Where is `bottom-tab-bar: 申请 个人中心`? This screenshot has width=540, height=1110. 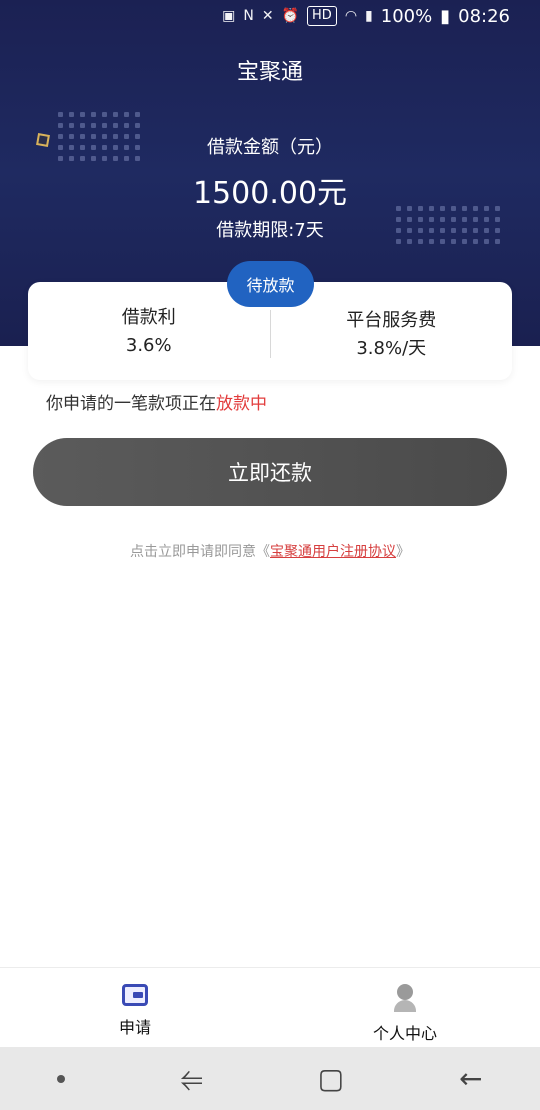
bottom-tab-bar: 申请 个人中心 is located at coordinates (270, 1007).